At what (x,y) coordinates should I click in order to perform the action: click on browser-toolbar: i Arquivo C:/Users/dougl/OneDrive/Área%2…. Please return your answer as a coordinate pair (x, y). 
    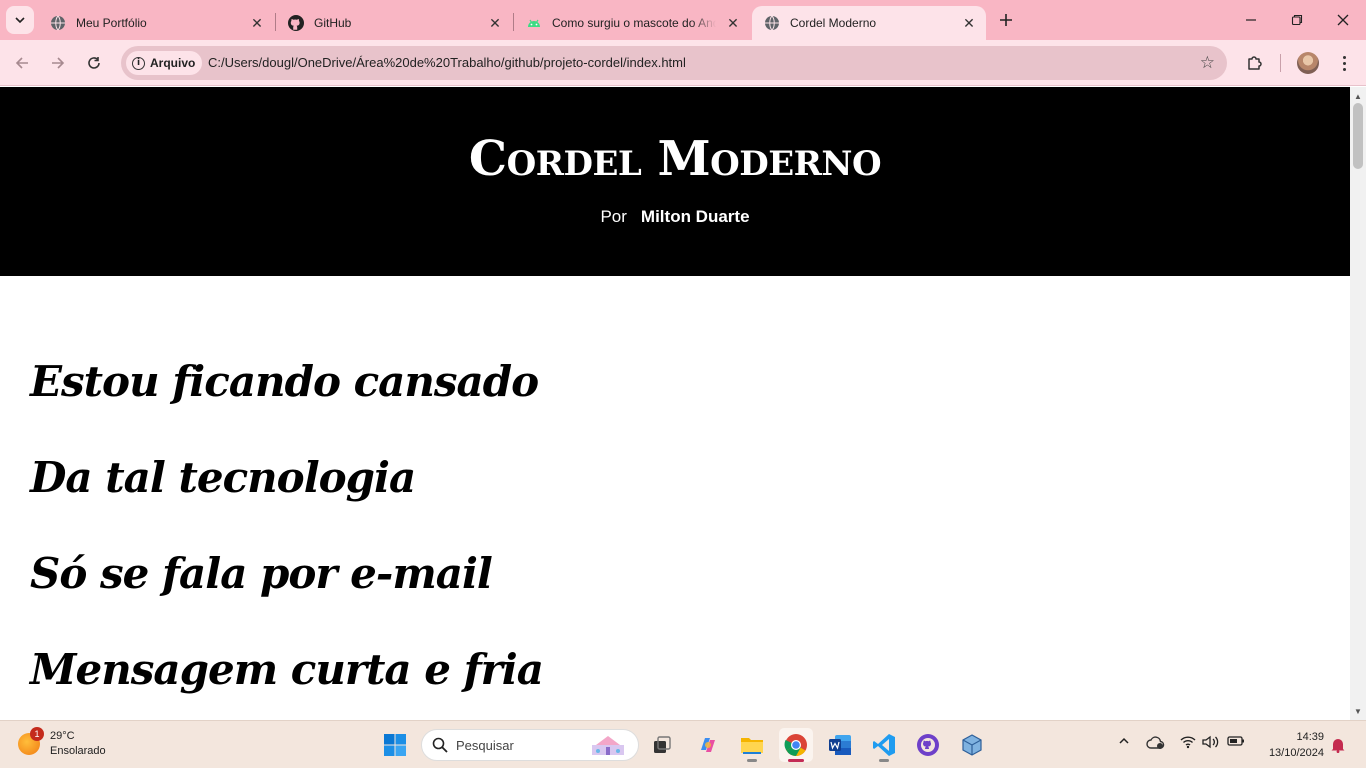
    Looking at the image, I should click on (683, 63).